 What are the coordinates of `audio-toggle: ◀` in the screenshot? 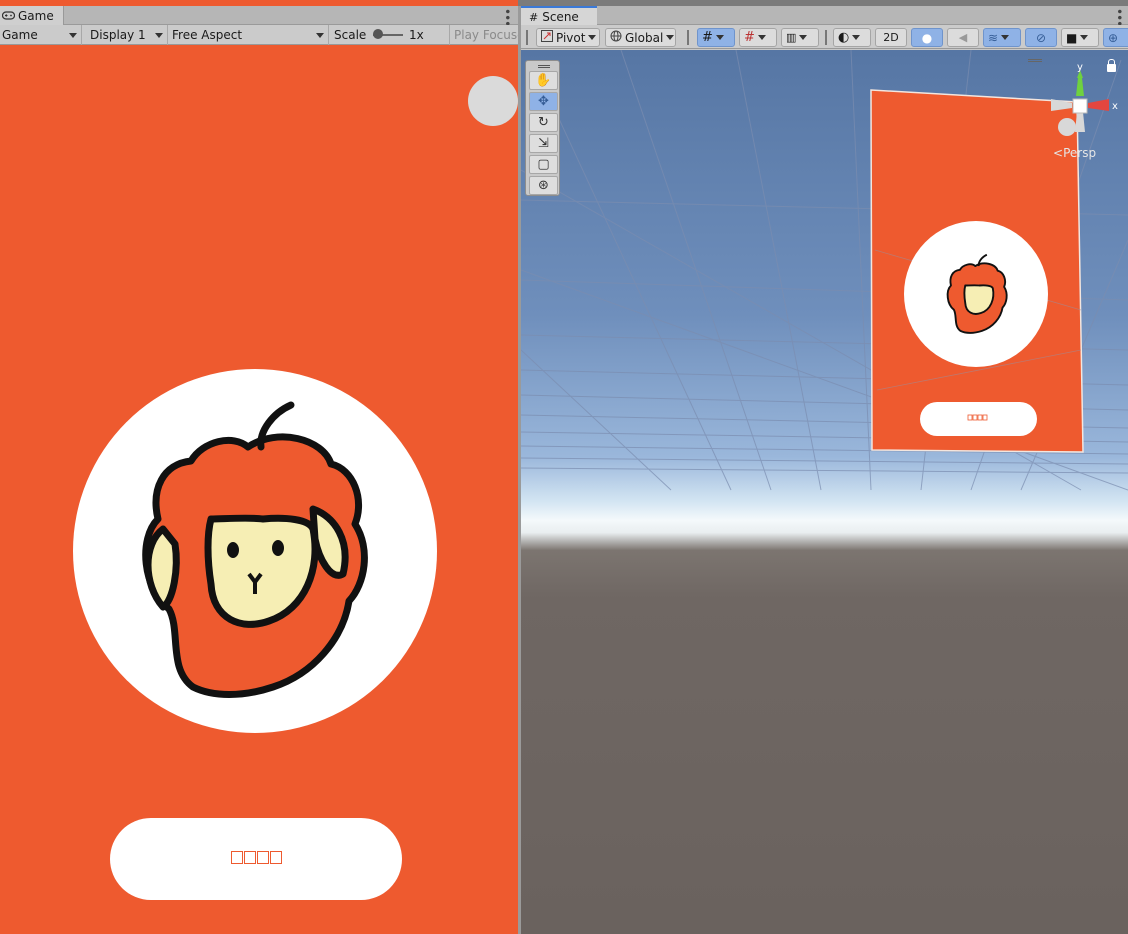 It's located at (963, 37).